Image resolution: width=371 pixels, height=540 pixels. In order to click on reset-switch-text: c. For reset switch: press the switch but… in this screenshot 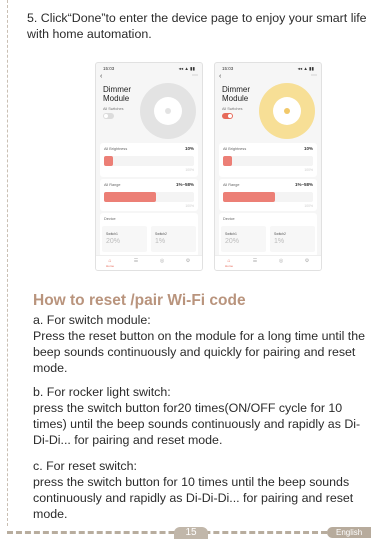, I will do `click(193, 490)`.